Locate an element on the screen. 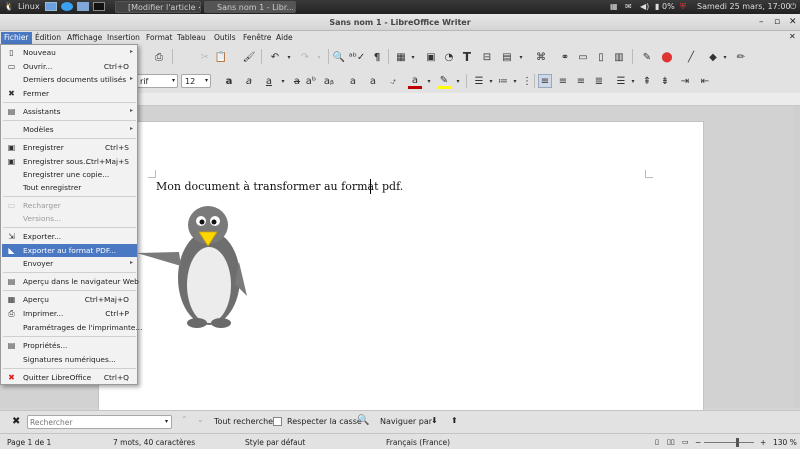  menu-format: Format is located at coordinates (159, 38).